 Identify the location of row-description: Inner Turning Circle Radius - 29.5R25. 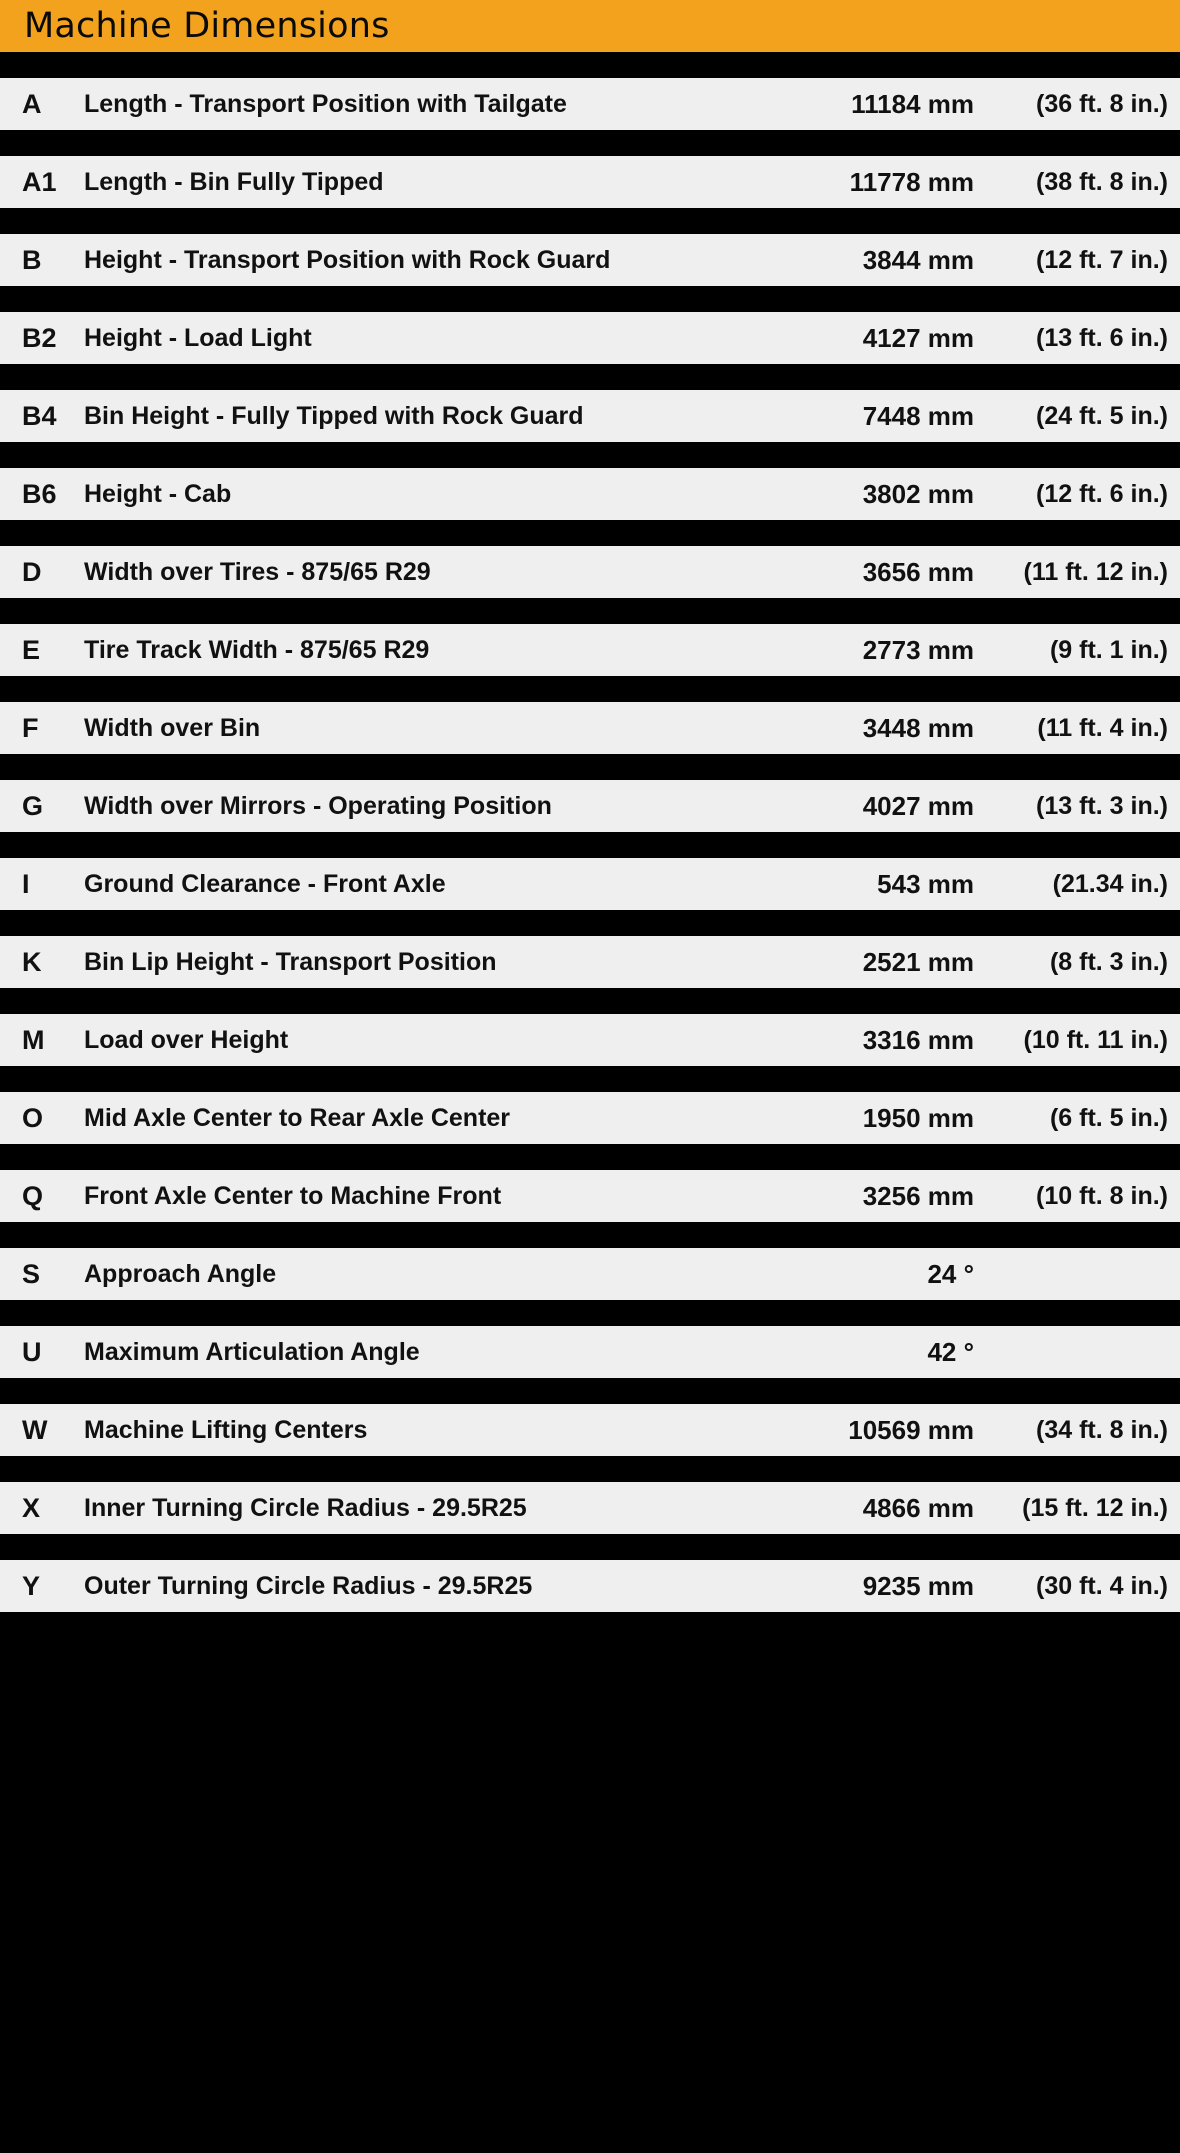
(305, 1508).